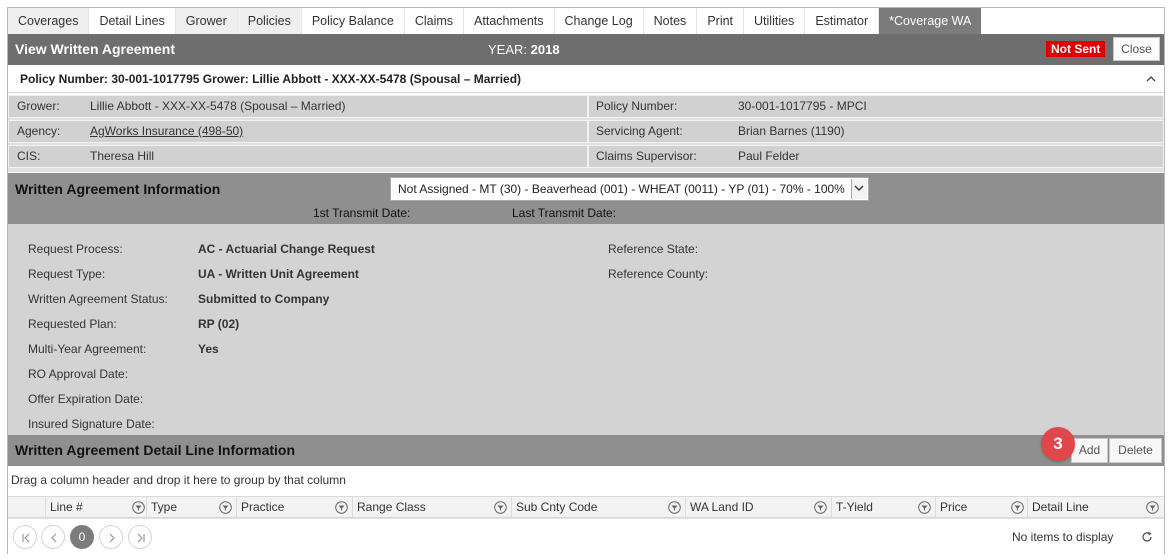 The height and width of the screenshot is (560, 1172). I want to click on chevron-right-icon, so click(112, 538).